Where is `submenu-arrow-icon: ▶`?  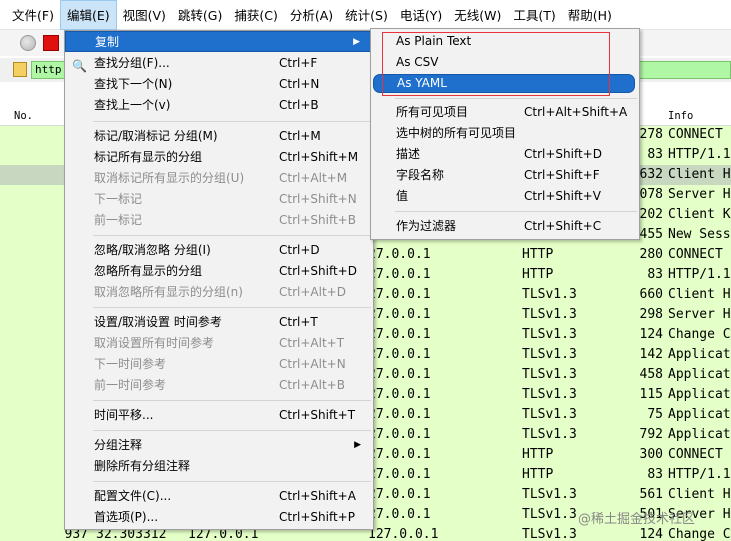
submenu-arrow-icon: ▶ is located at coordinates (357, 445).